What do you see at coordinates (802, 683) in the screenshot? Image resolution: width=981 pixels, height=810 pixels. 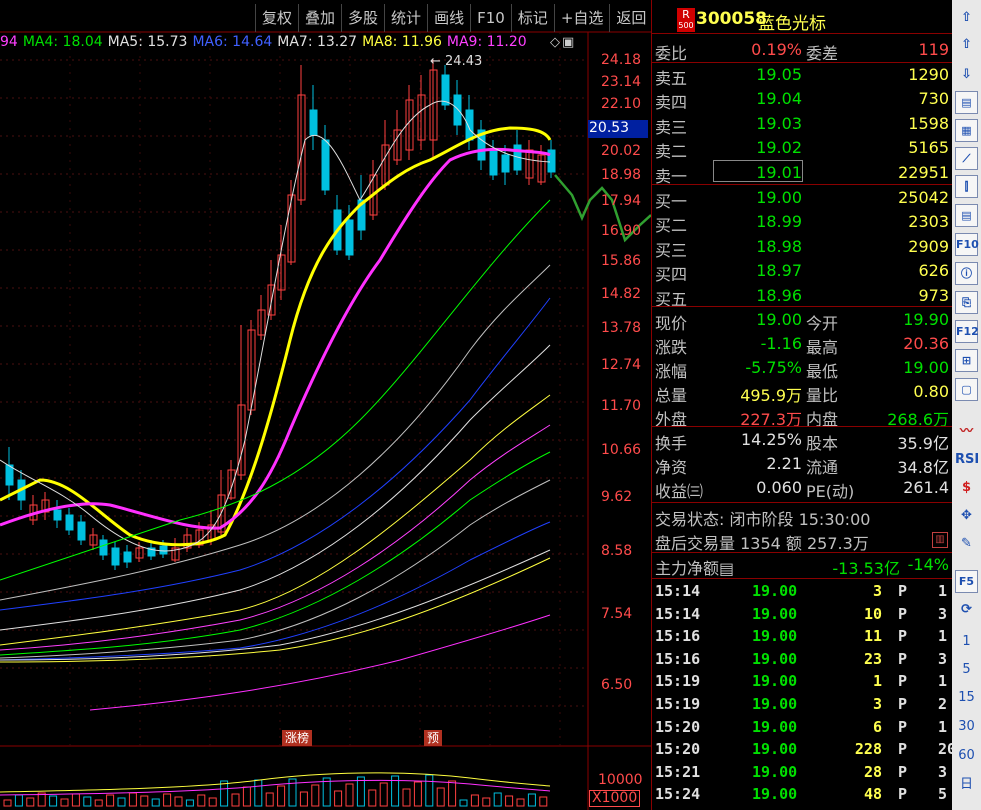 I see `tick-row: 15:19 19.00 1 P 1` at bounding box center [802, 683].